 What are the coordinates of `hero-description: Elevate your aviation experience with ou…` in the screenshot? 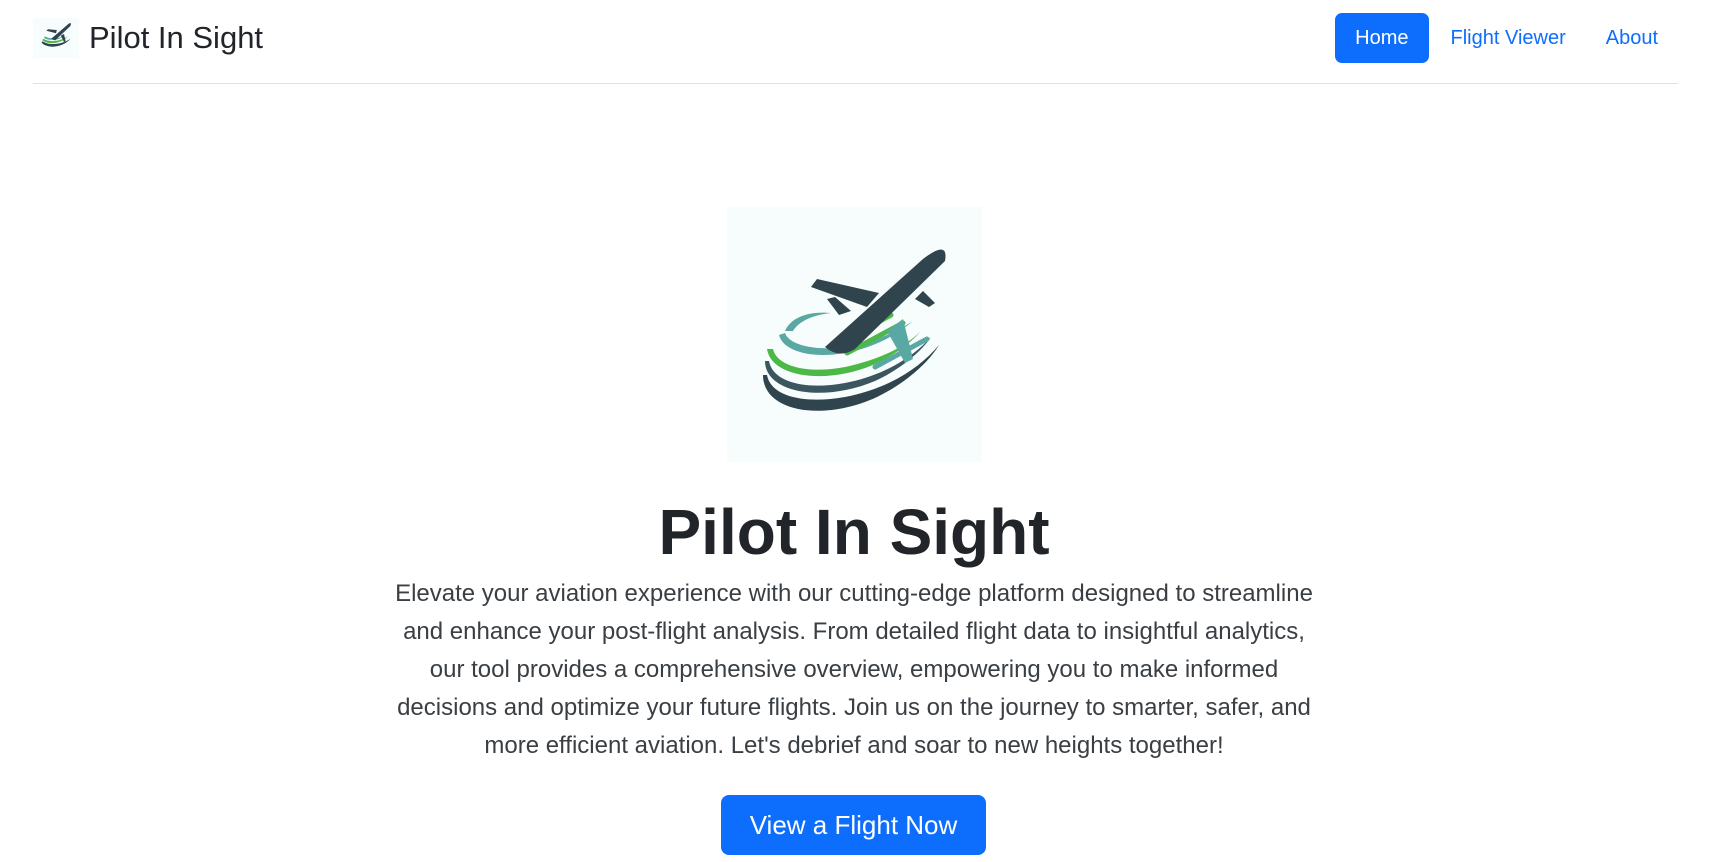 It's located at (854, 669).